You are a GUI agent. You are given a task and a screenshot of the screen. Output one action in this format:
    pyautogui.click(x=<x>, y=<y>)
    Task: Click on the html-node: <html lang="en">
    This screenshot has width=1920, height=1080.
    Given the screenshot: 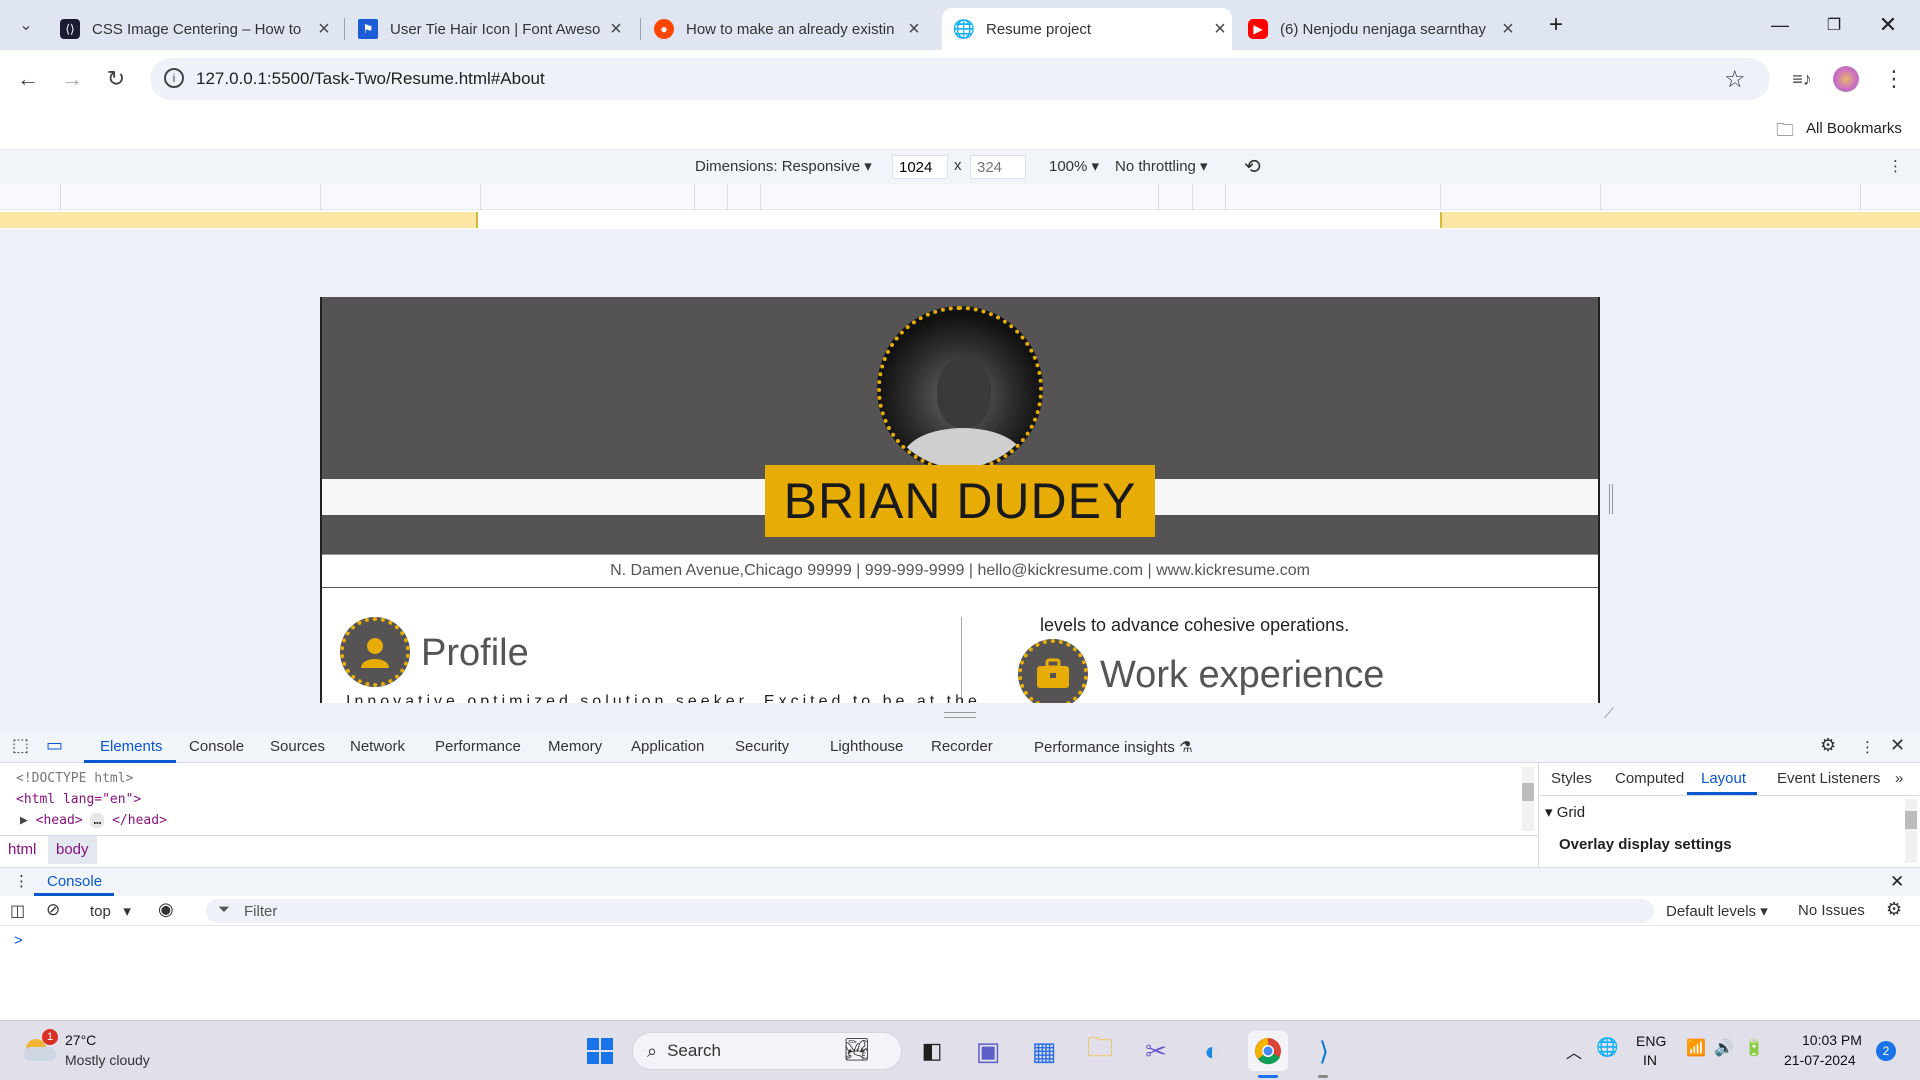 What is the action you would take?
    pyautogui.click(x=78, y=799)
    